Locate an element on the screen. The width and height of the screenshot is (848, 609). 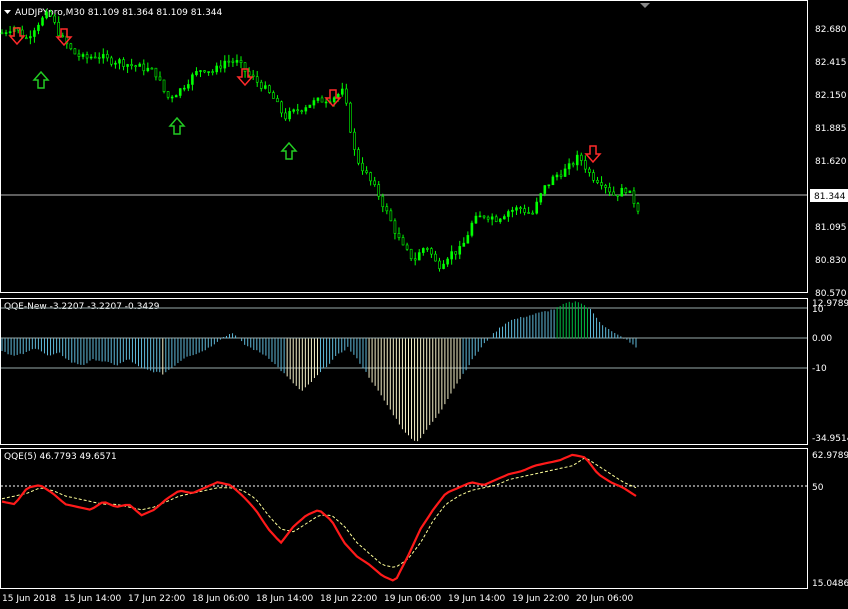
time-label: 15 Jun 14:00 is located at coordinates (92, 599).